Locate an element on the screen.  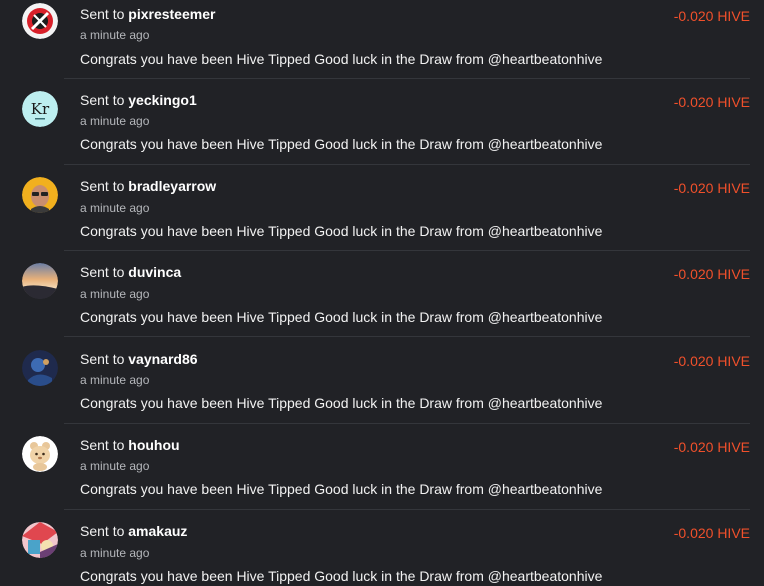
recipient-username-link: yeckingo1 is located at coordinates (162, 100).